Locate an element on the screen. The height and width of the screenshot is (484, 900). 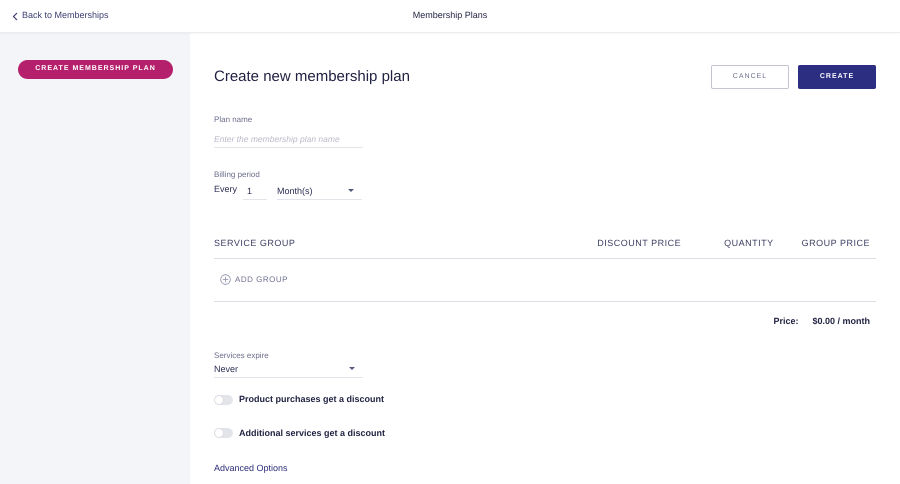
add-group-button: ADD GROUP is located at coordinates (254, 280).